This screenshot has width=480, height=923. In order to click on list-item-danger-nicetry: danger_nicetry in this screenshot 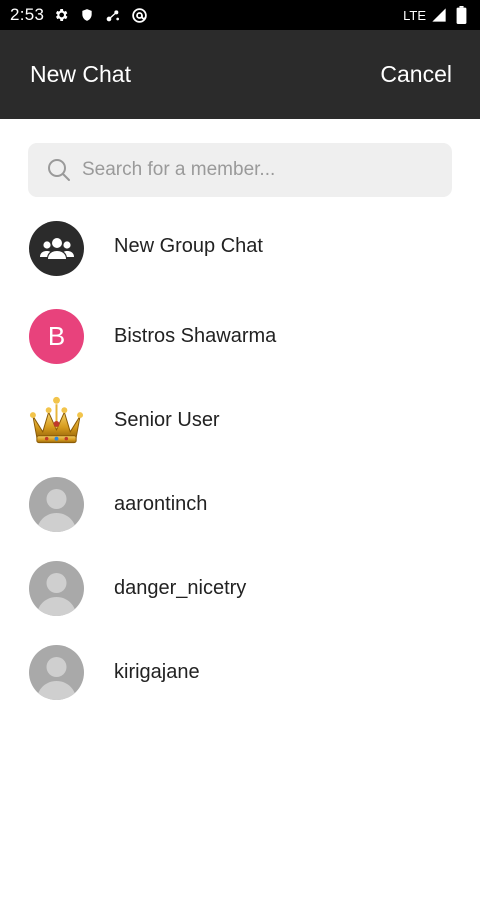, I will do `click(240, 588)`.